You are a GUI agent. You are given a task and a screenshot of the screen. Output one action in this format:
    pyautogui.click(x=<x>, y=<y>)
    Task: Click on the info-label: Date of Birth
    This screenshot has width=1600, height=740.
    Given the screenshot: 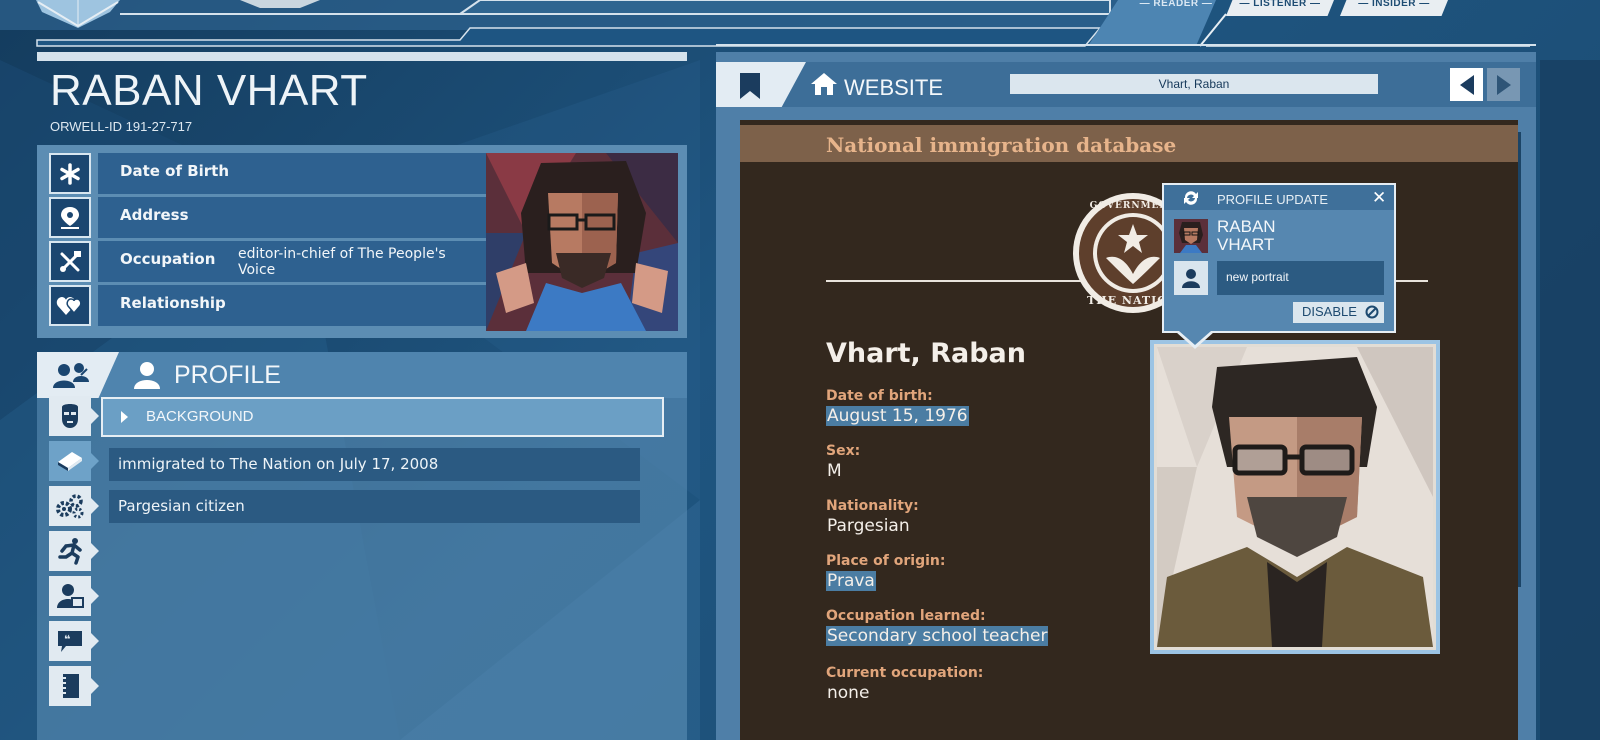 What is the action you would take?
    pyautogui.click(x=175, y=171)
    